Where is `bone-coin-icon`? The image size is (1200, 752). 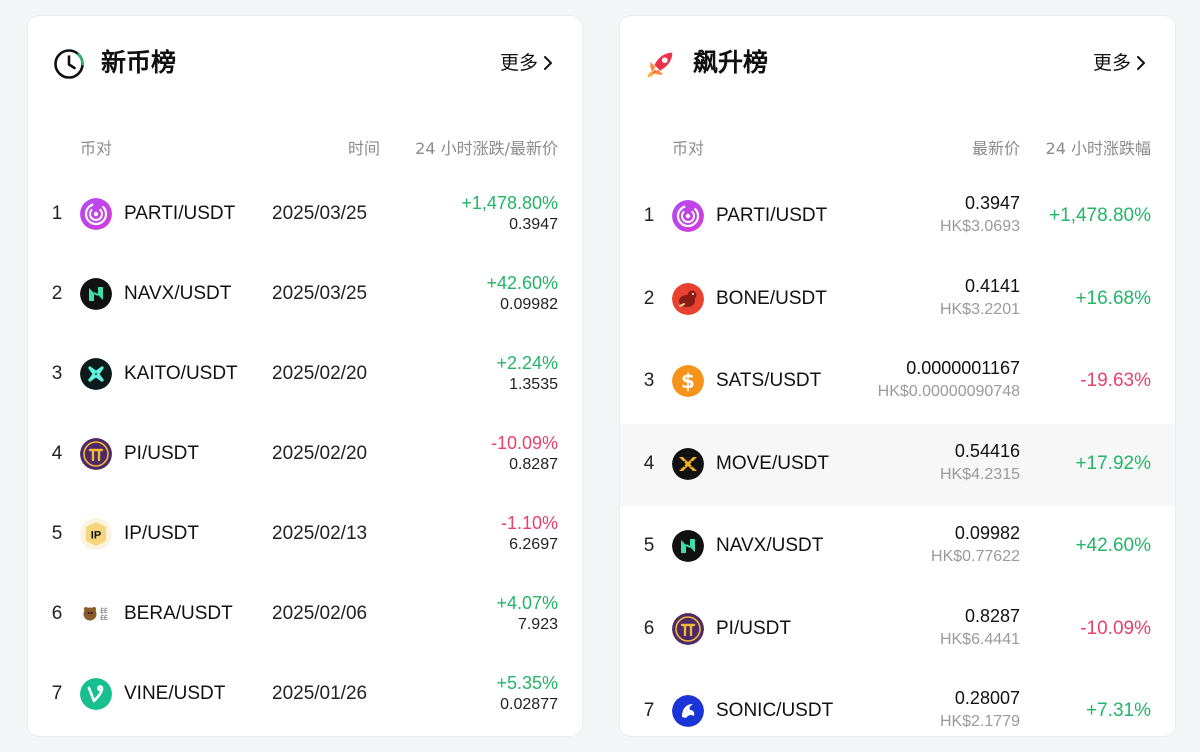
bone-coin-icon is located at coordinates (688, 298).